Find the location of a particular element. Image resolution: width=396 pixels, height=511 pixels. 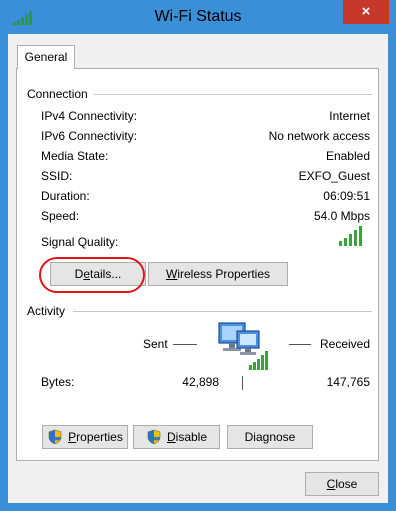

received-connector is located at coordinates (300, 344).